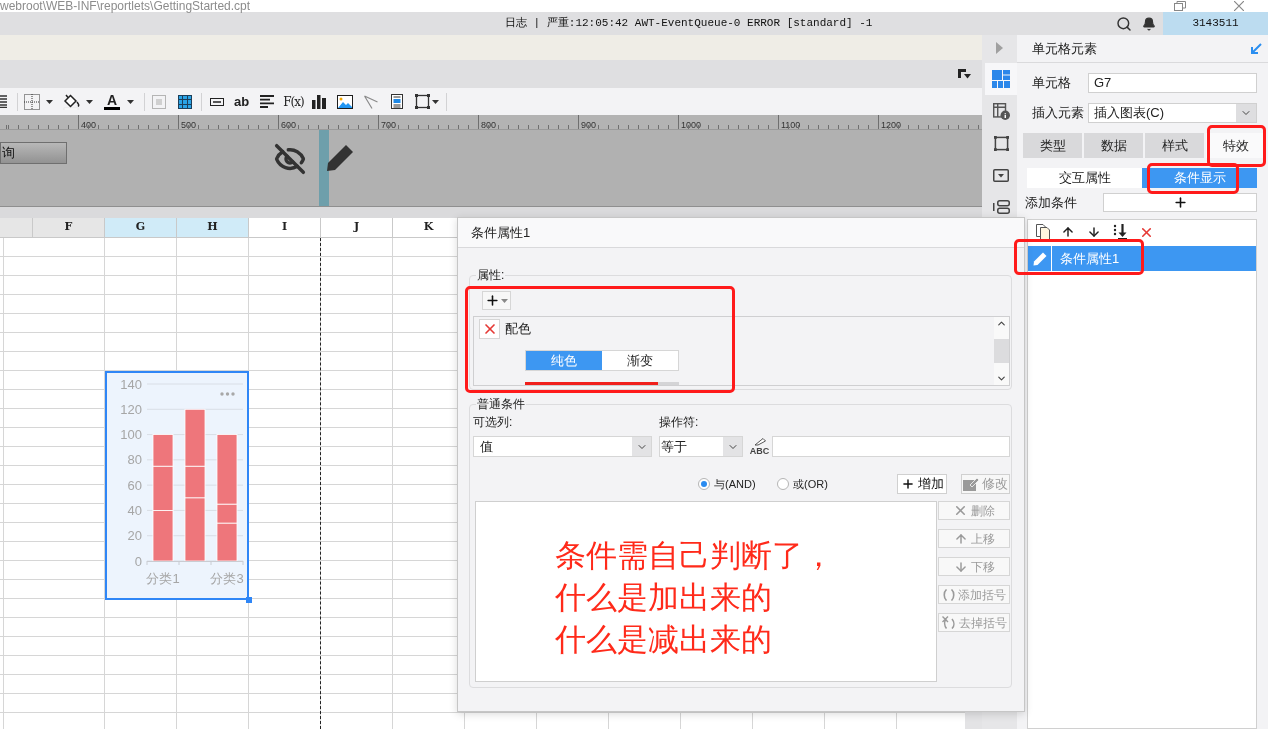 Image resolution: width=1268 pixels, height=729 pixels. I want to click on group-label: 普通条件, so click(501, 404).